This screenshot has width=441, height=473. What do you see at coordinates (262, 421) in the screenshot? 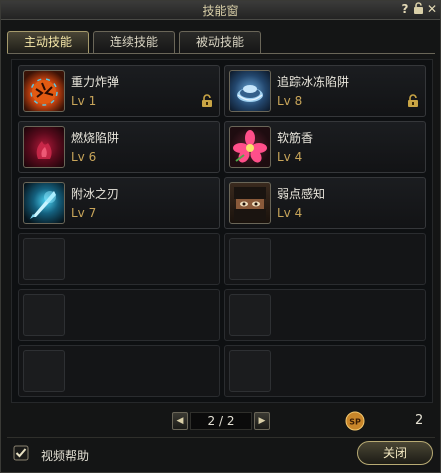
I see `next-page-button: ▶` at bounding box center [262, 421].